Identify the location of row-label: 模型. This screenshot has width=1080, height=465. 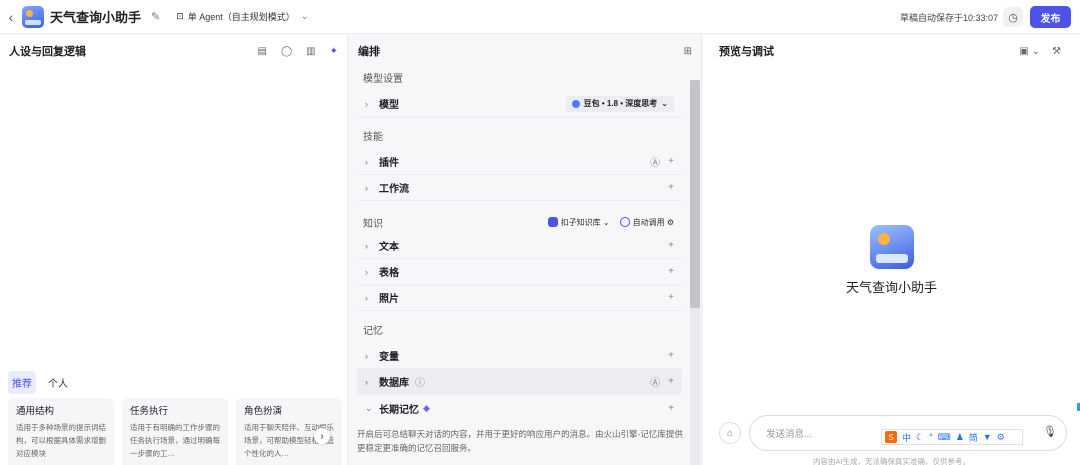
(389, 105).